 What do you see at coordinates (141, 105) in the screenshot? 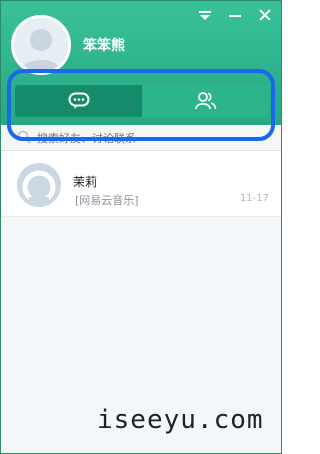
I see `highlight-box` at bounding box center [141, 105].